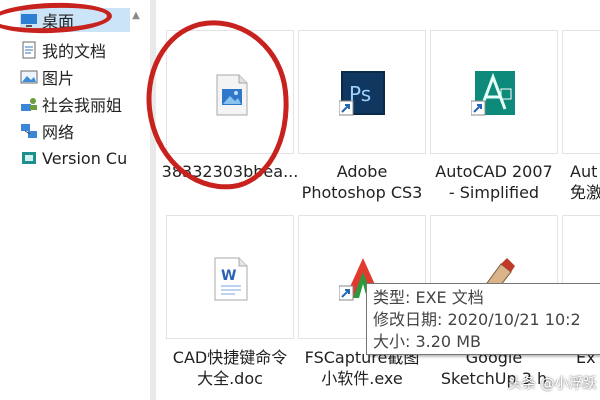  I want to click on version-cue-icon, so click(29, 158).